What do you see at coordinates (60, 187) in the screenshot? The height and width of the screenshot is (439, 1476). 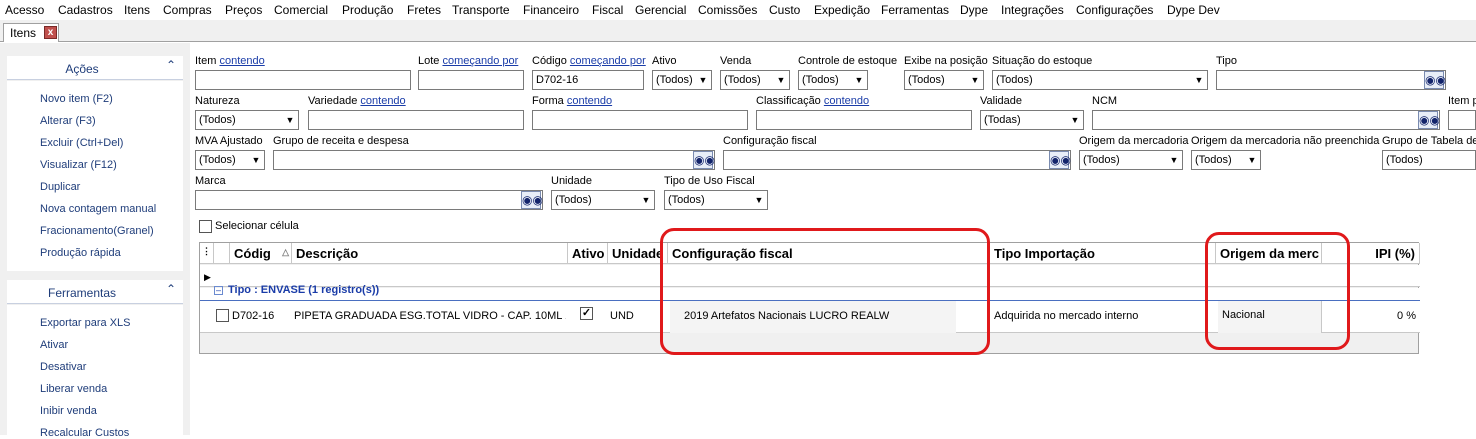 I see `action-duplicar: Duplicar` at bounding box center [60, 187].